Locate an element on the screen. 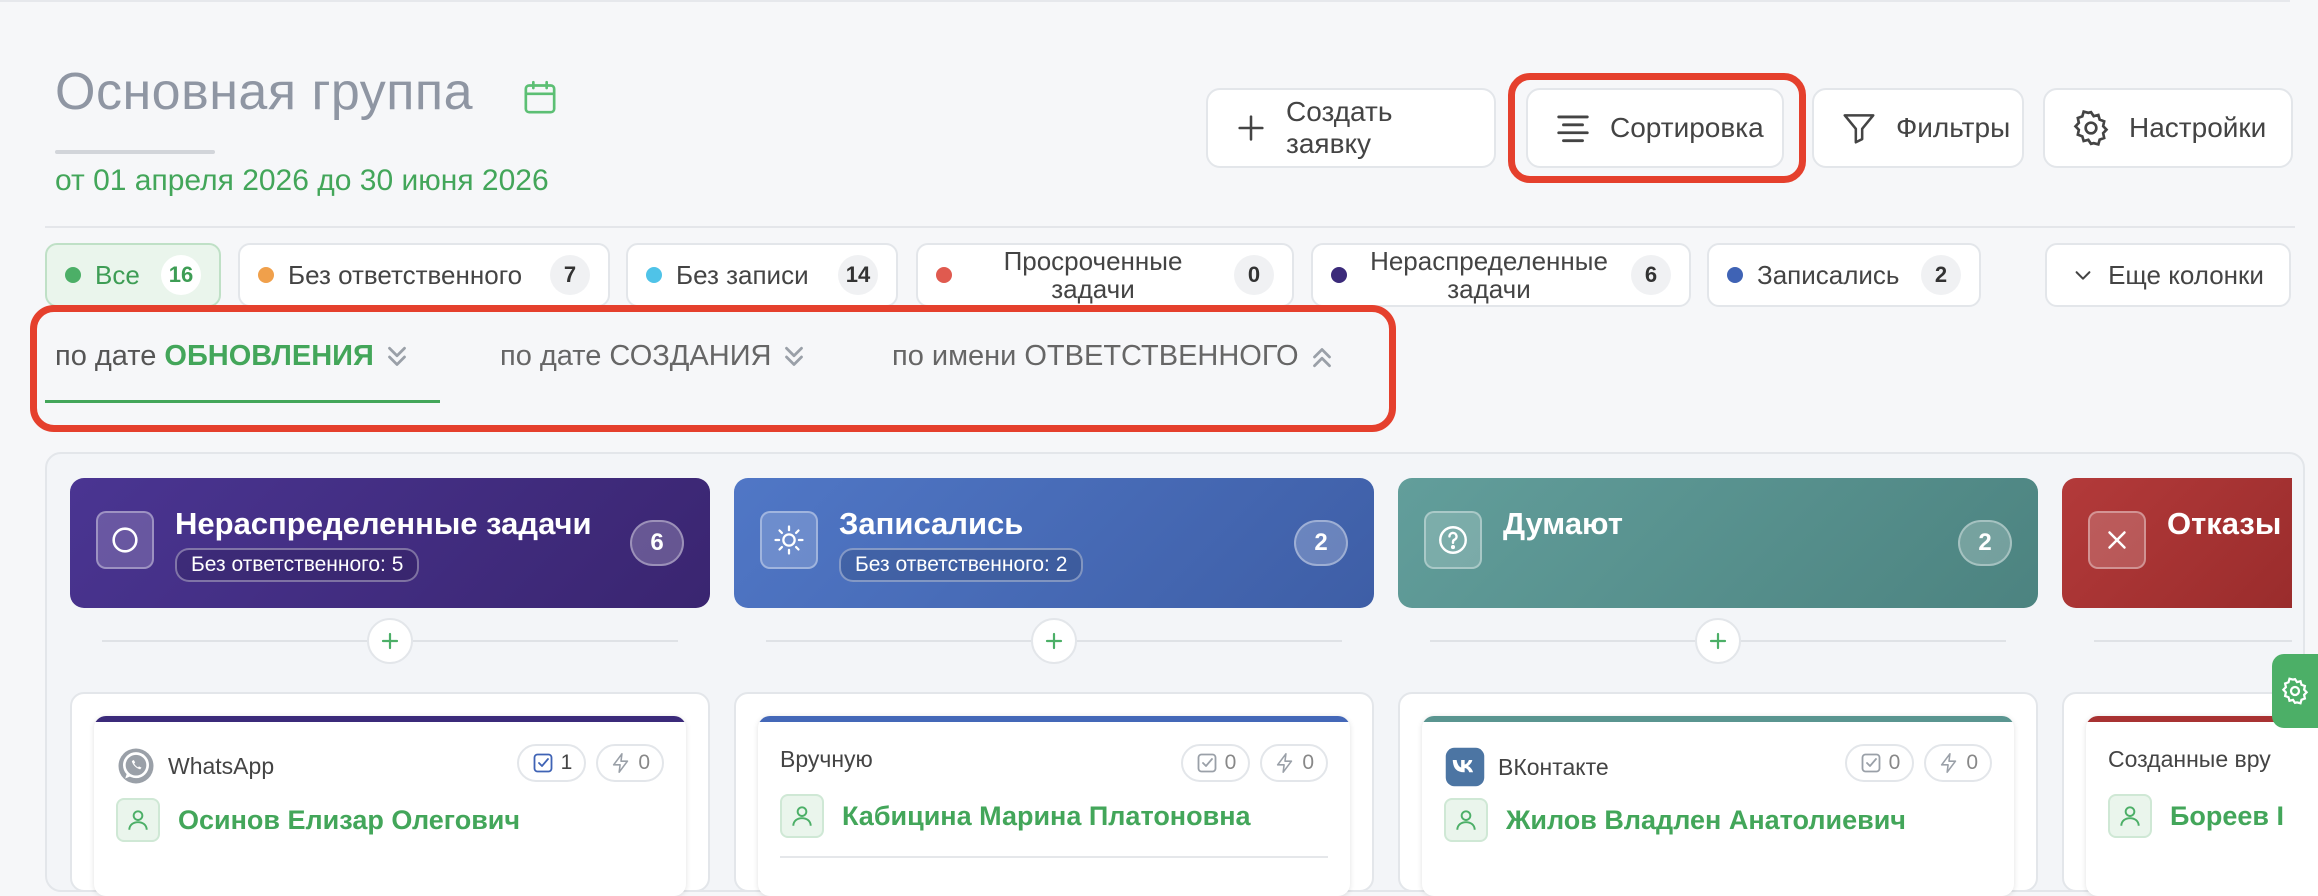 The image size is (2318, 896). card-divider is located at coordinates (1054, 857).